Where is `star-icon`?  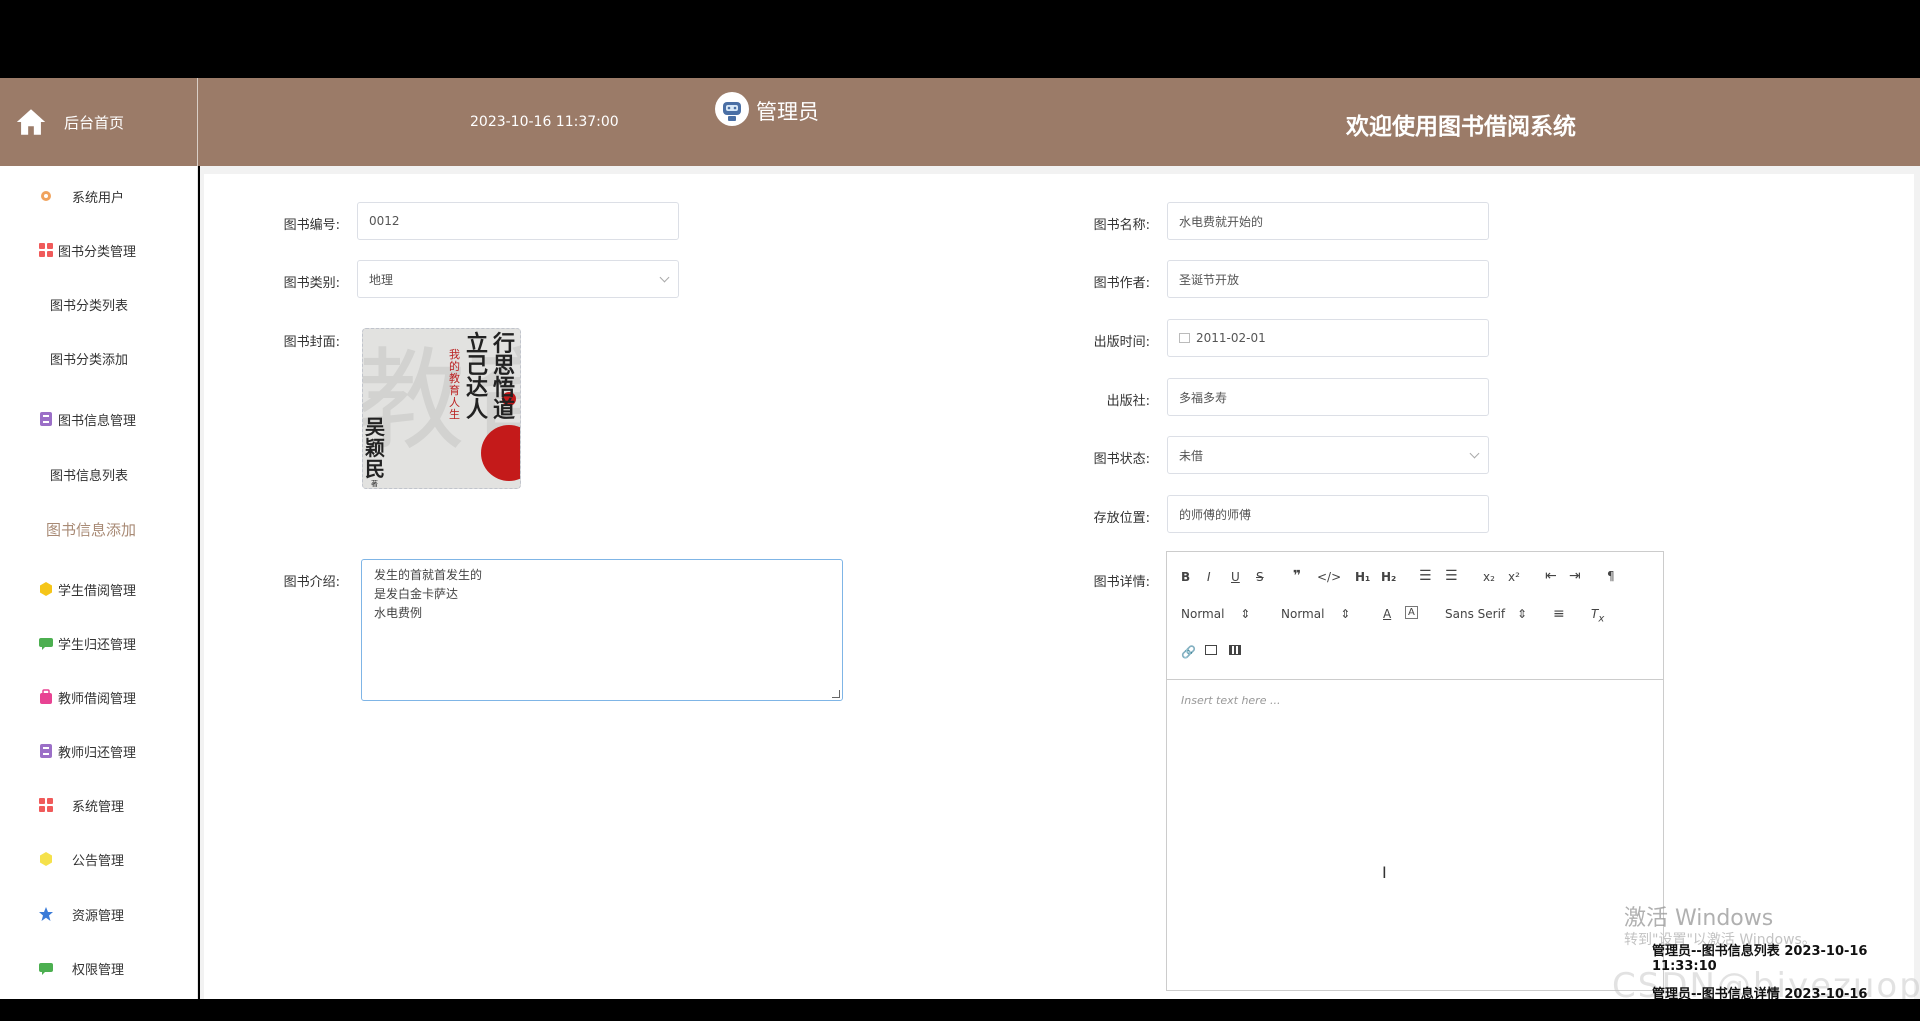
star-icon is located at coordinates (46, 914).